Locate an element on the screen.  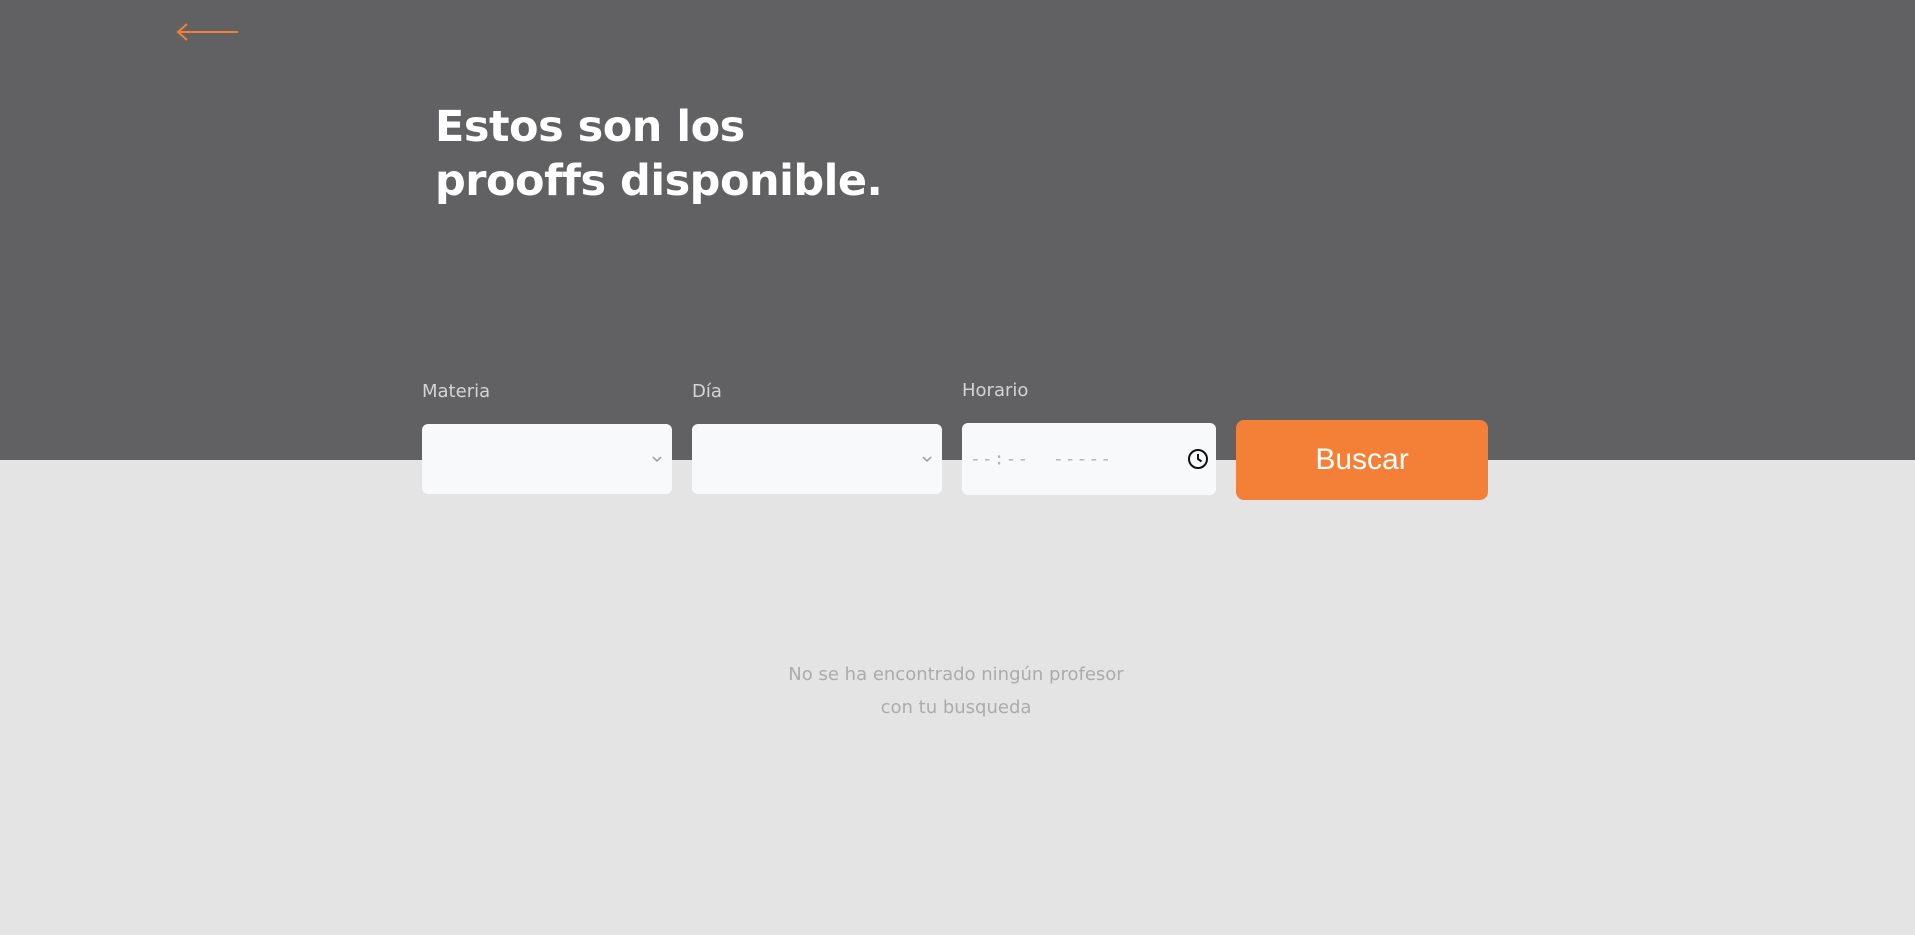
subject-label: Materia is located at coordinates (456, 391).